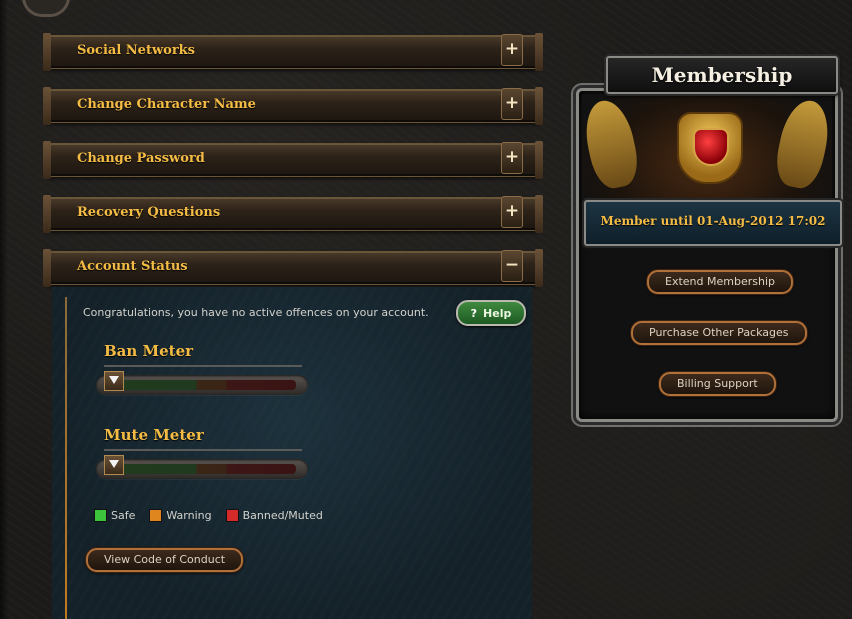 This screenshot has width=852, height=619. I want to click on ban-meter-track, so click(202, 385).